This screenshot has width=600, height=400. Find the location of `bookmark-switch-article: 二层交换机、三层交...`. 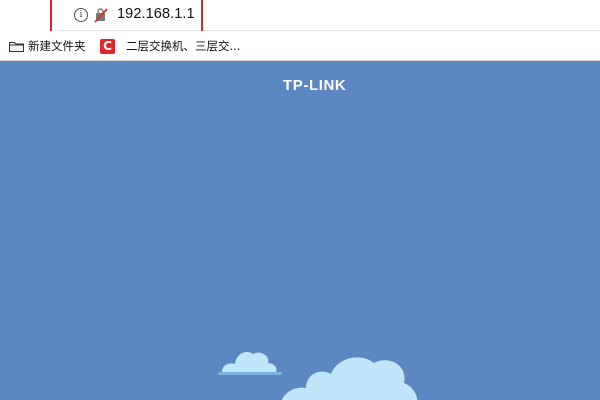

bookmark-switch-article: 二层交换机、三层交... is located at coordinates (183, 46).